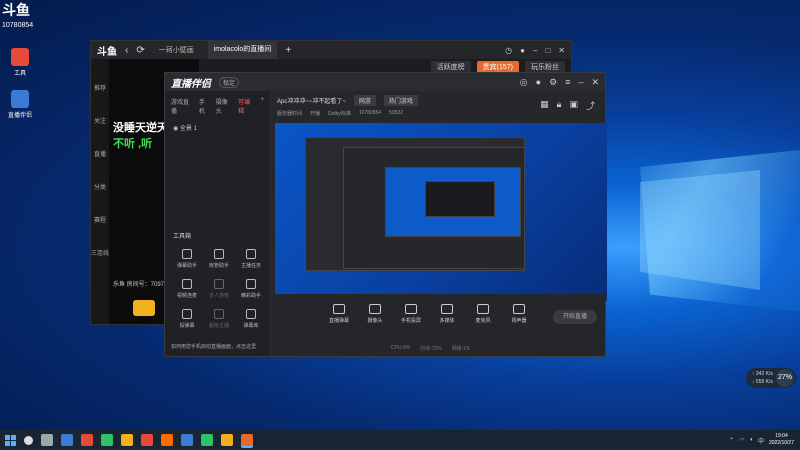 Image resolution: width=800 pixels, height=450 pixels. I want to click on folder-icon, so click(127, 440).